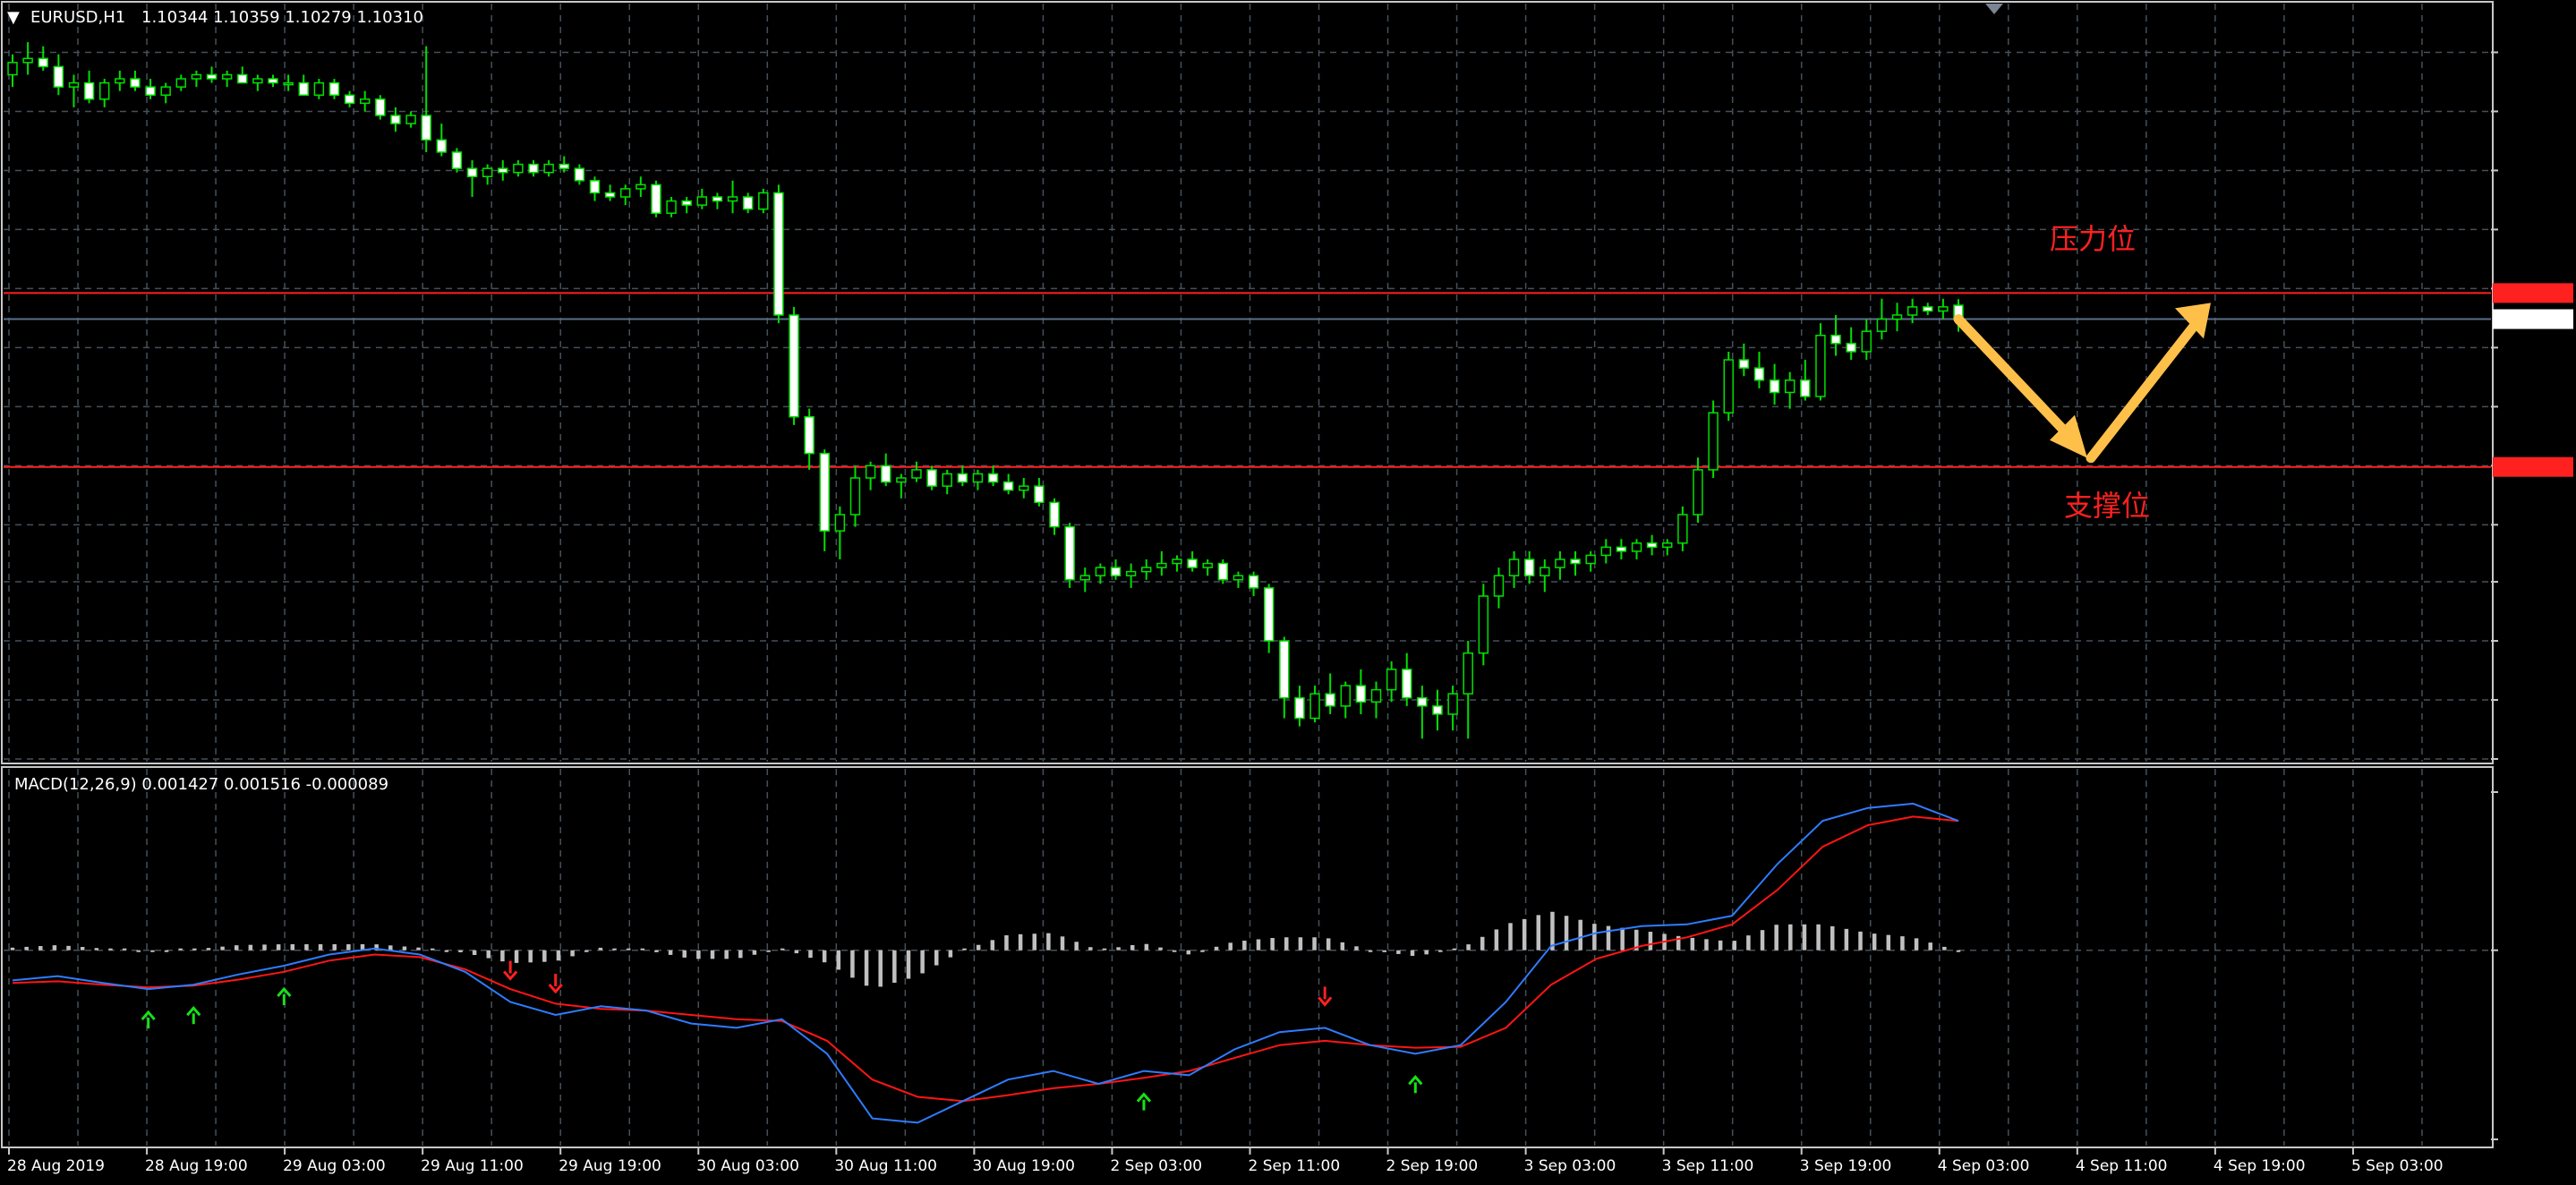 This screenshot has width=2576, height=1185. I want to click on time-tick-label: 29 Aug 19:00, so click(610, 1166).